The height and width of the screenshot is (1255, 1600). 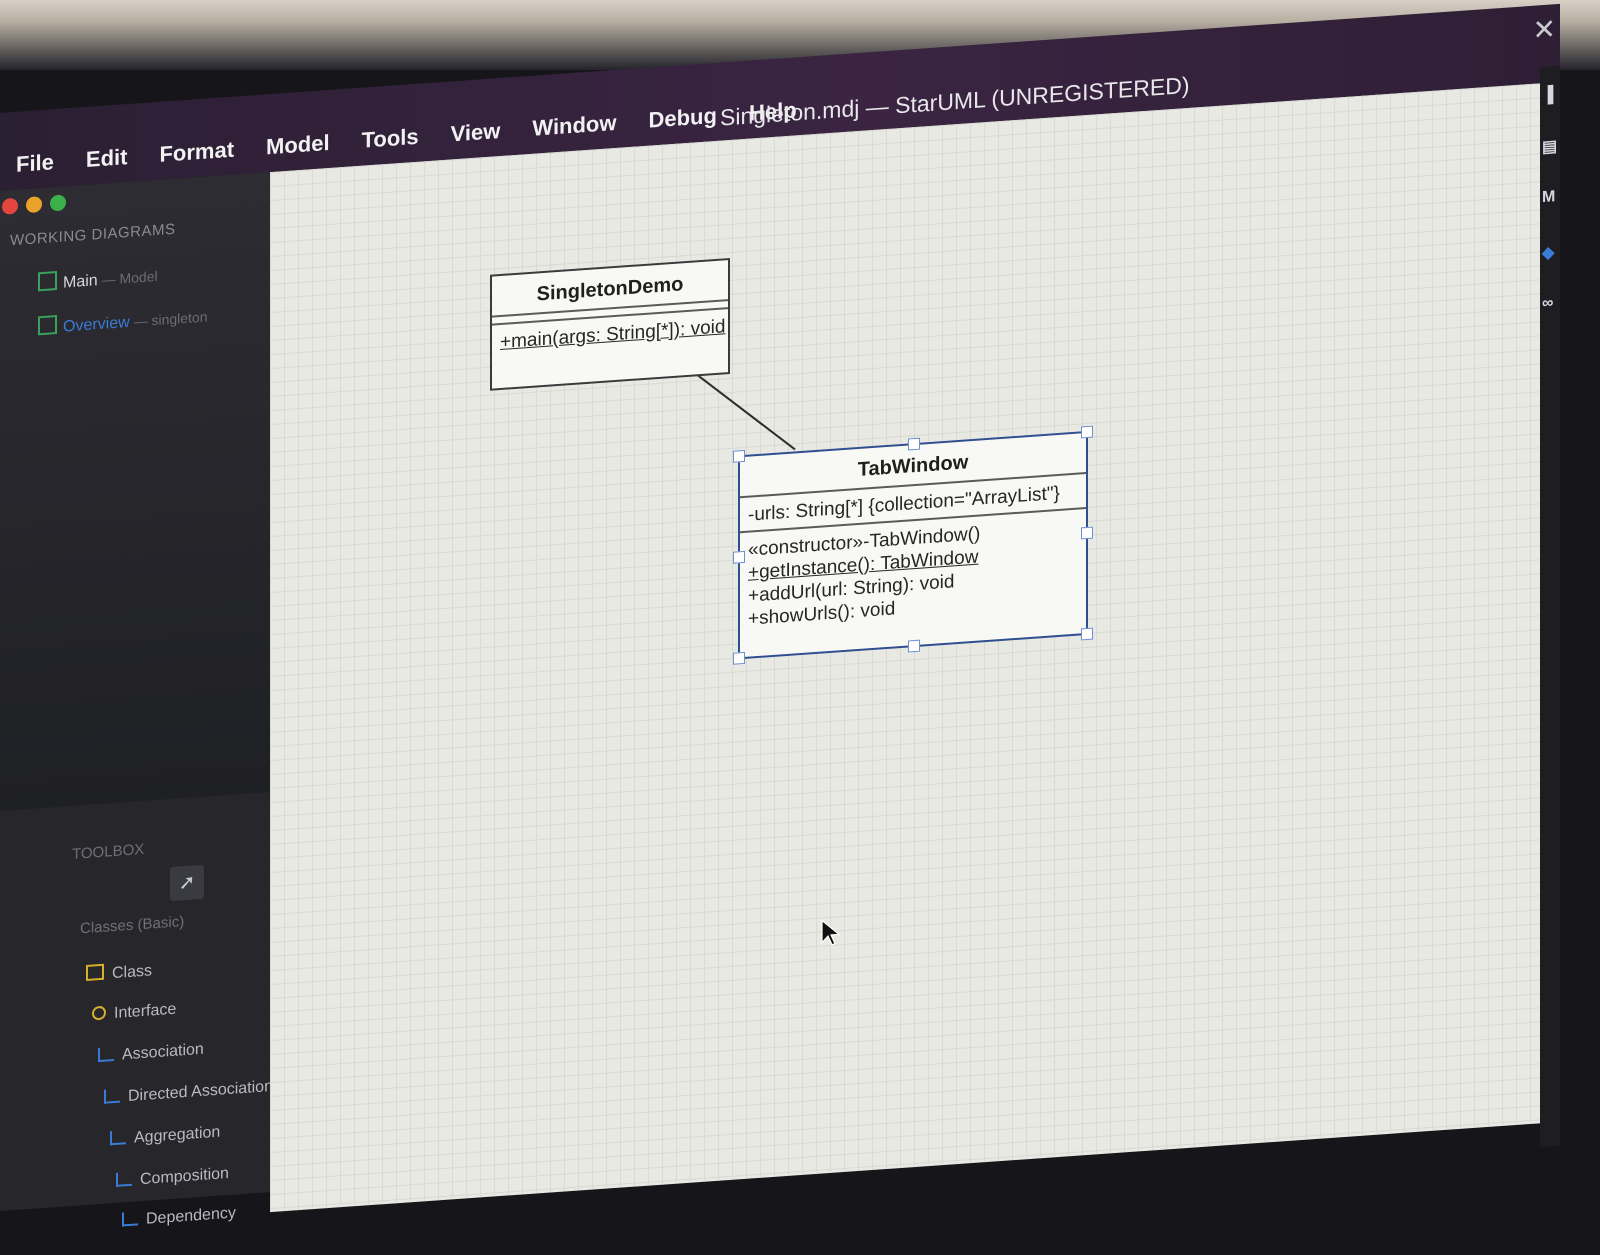 What do you see at coordinates (130, 1219) in the screenshot?
I see `dependency-icon` at bounding box center [130, 1219].